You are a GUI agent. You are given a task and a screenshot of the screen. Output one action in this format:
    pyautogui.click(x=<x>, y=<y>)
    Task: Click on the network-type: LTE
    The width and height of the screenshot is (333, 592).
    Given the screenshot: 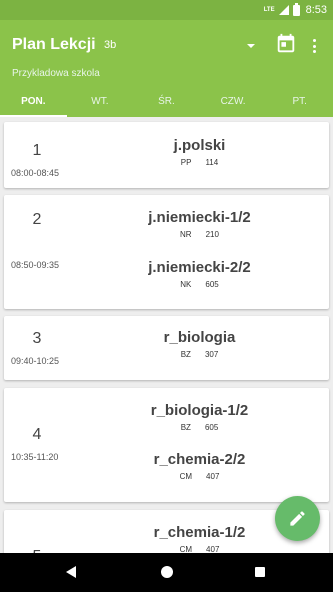 What is the action you would take?
    pyautogui.click(x=269, y=10)
    